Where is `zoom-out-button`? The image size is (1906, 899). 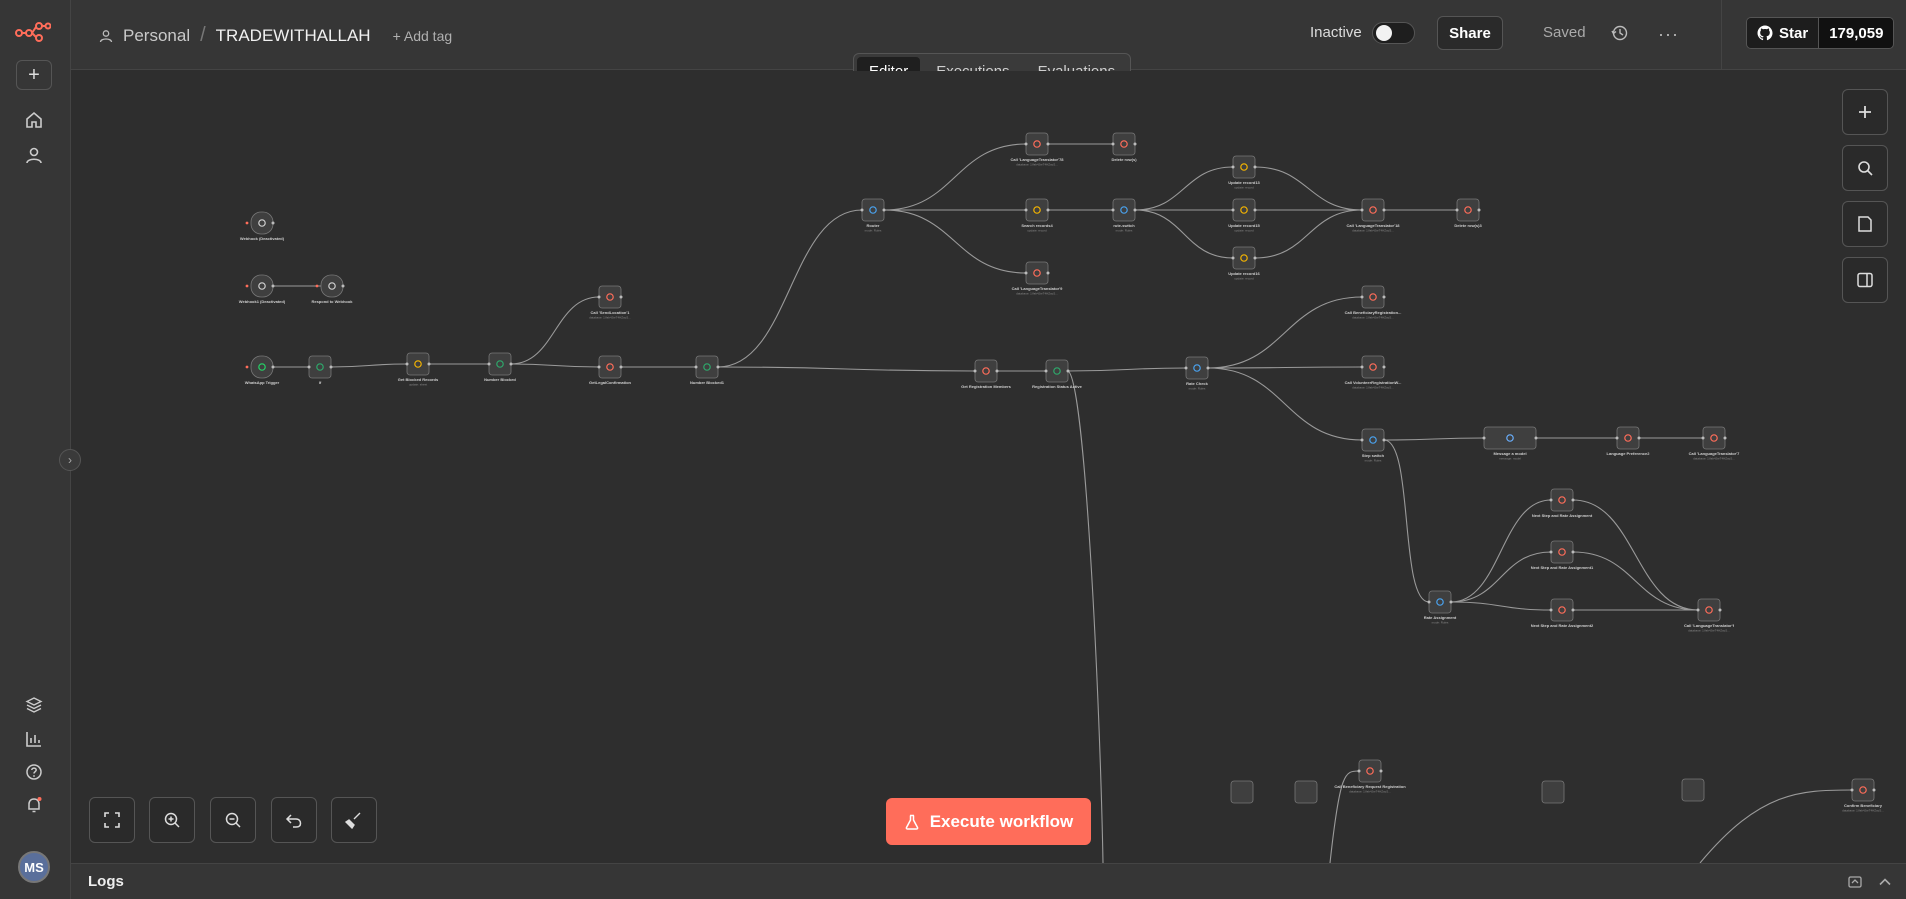 zoom-out-button is located at coordinates (233, 820).